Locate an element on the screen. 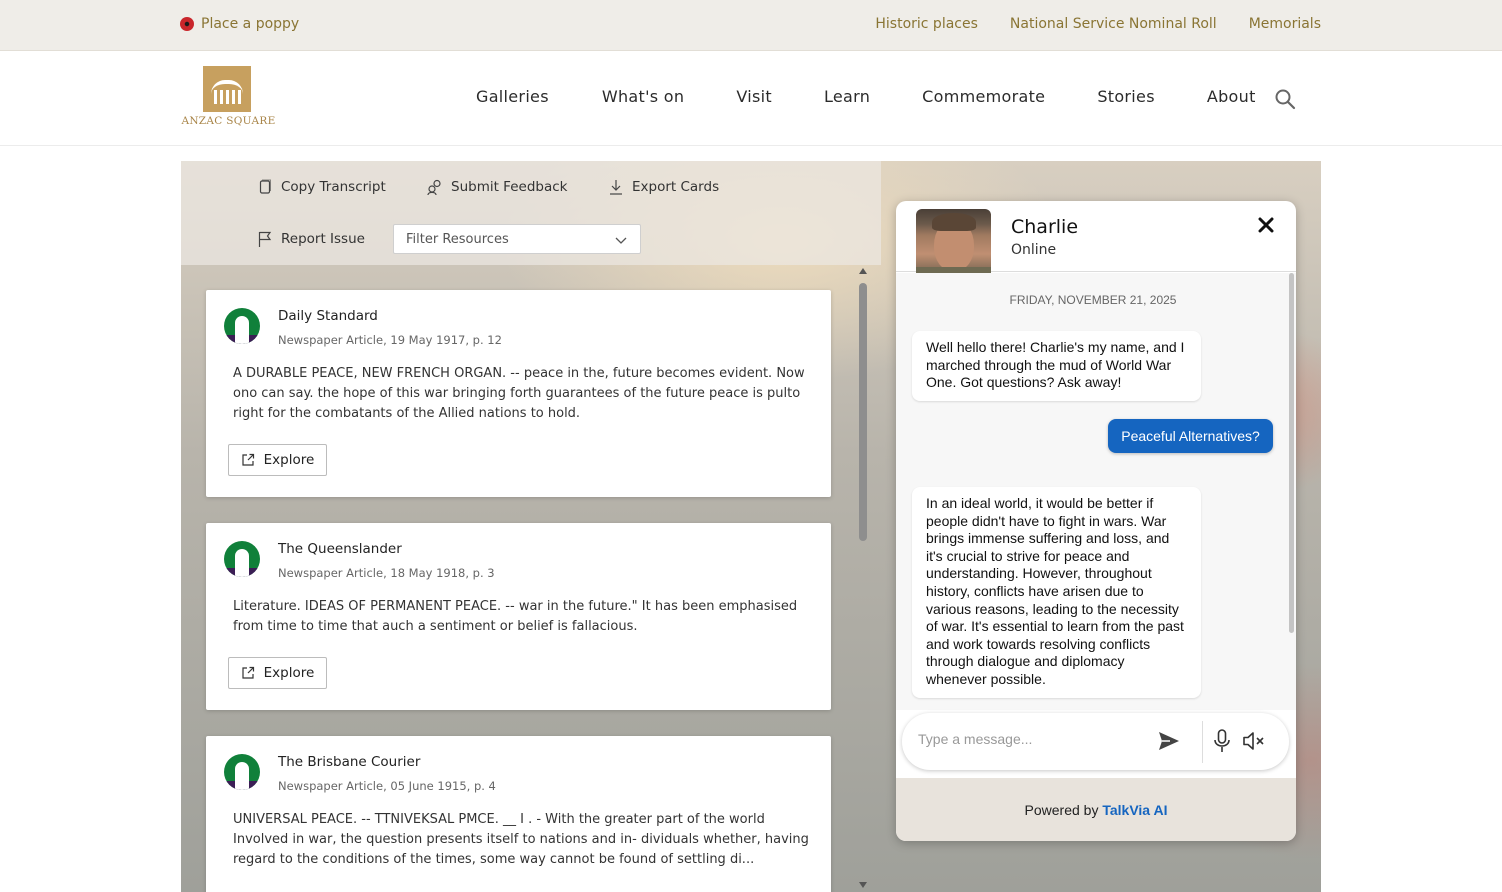 The width and height of the screenshot is (1502, 892). nav-item-visit: Visit is located at coordinates (754, 96).